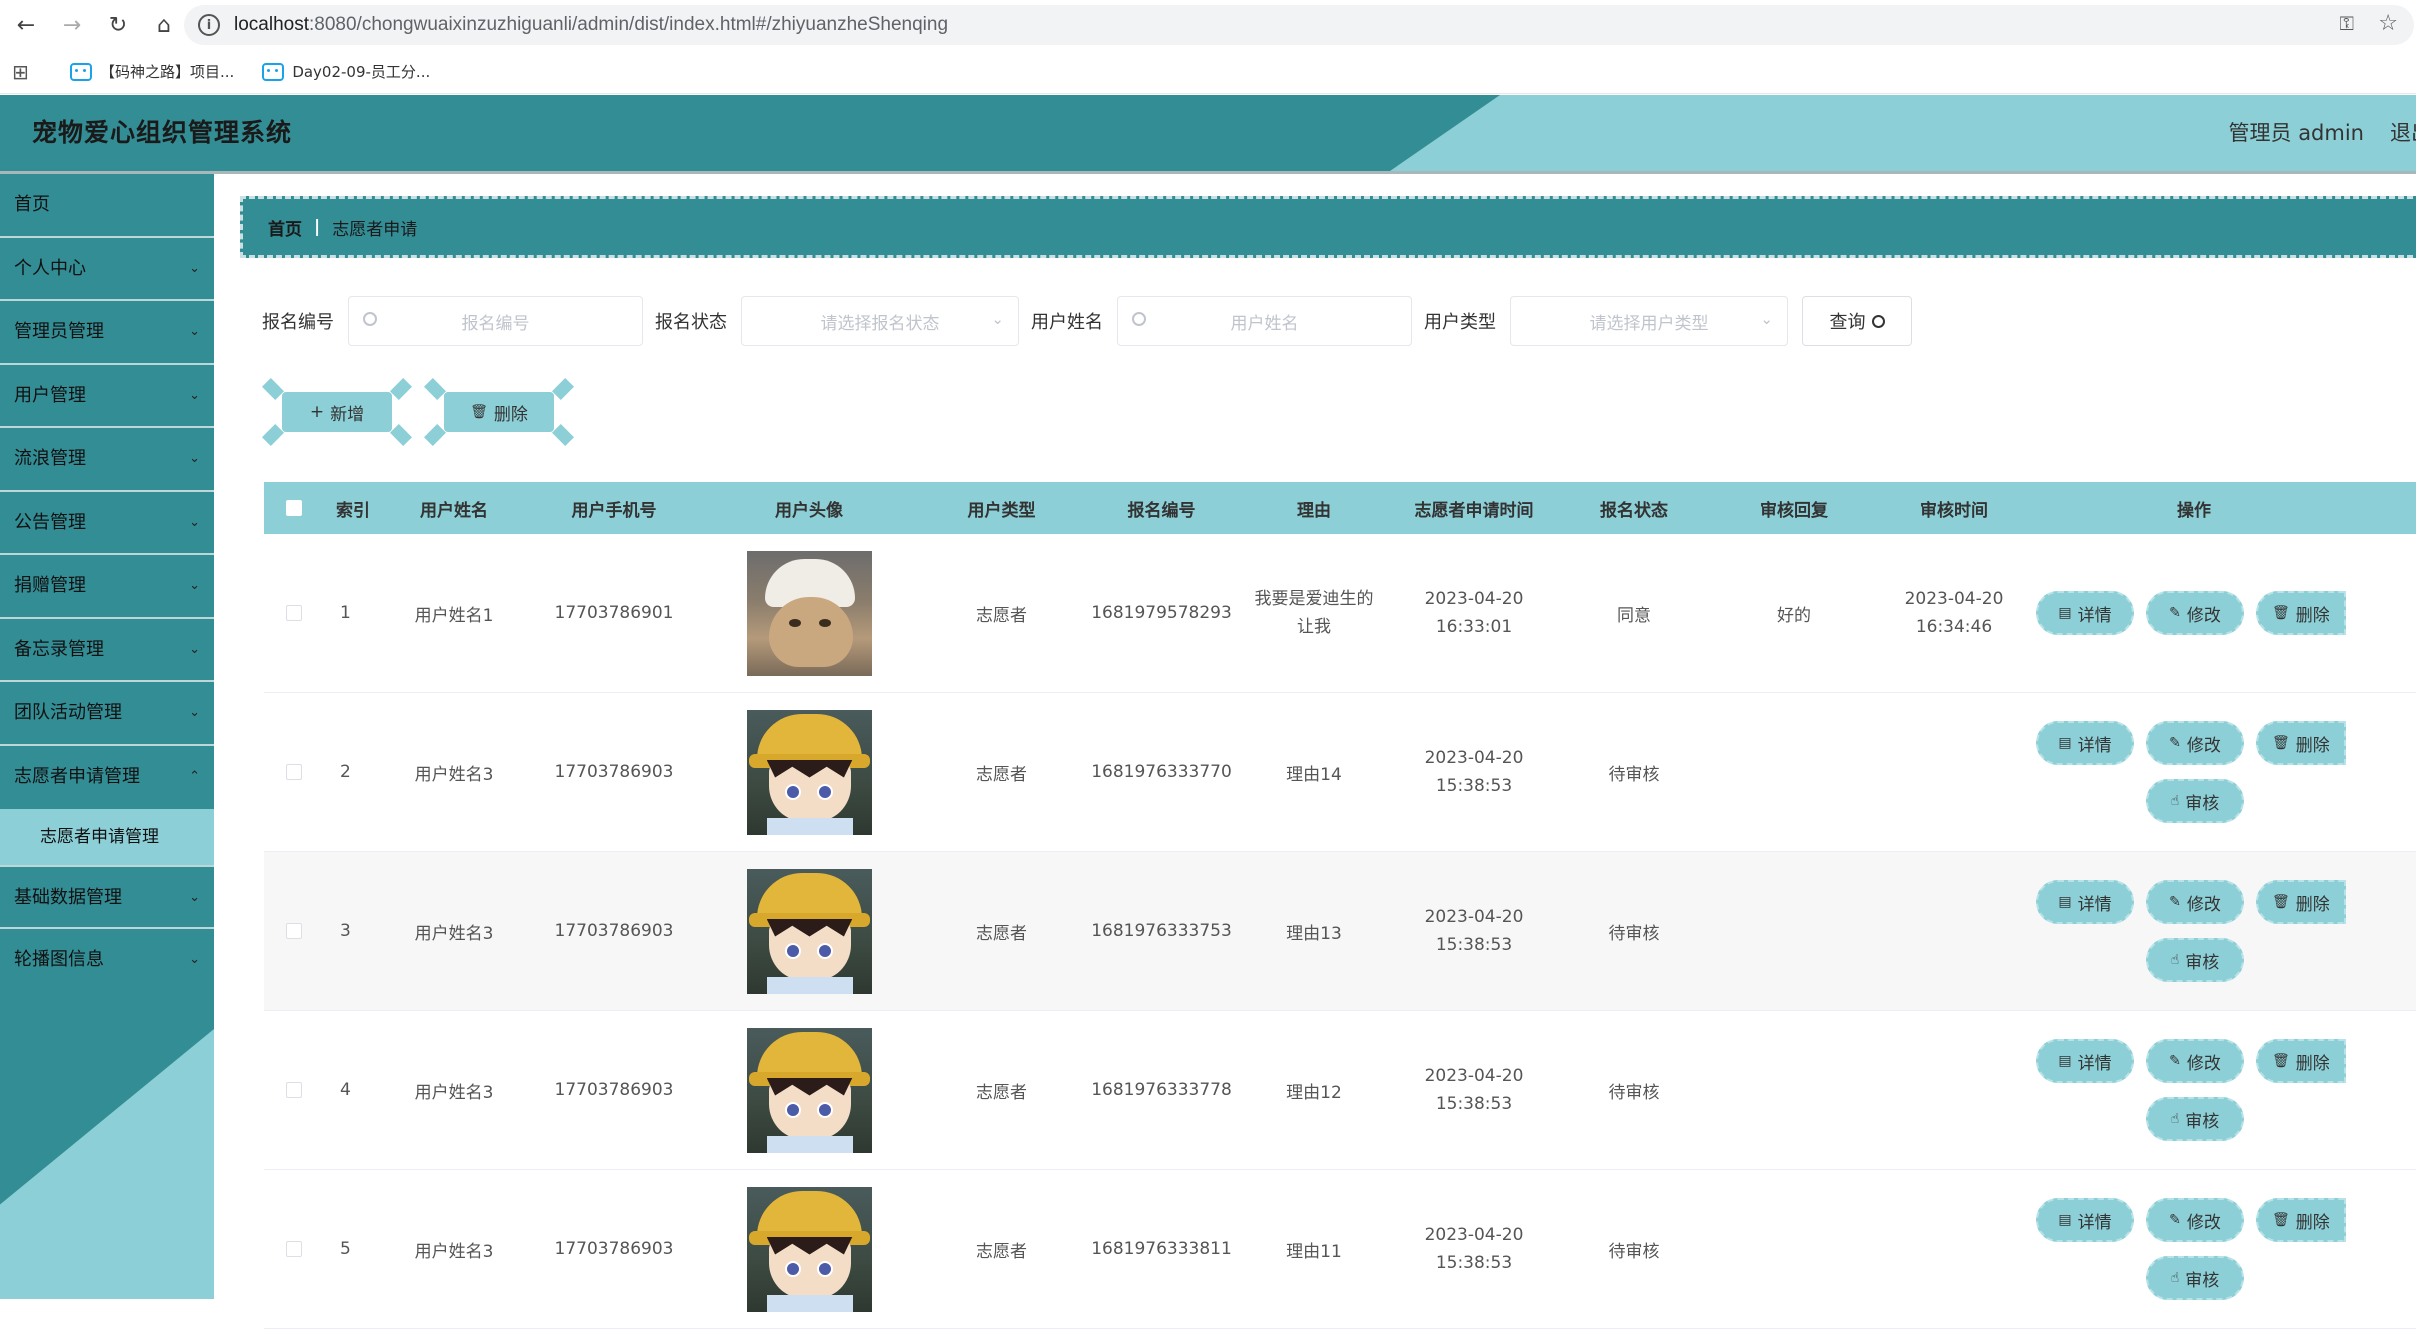  Describe the element at coordinates (2388, 23) in the screenshot. I see `bookmark-star-icon: ☆` at that location.